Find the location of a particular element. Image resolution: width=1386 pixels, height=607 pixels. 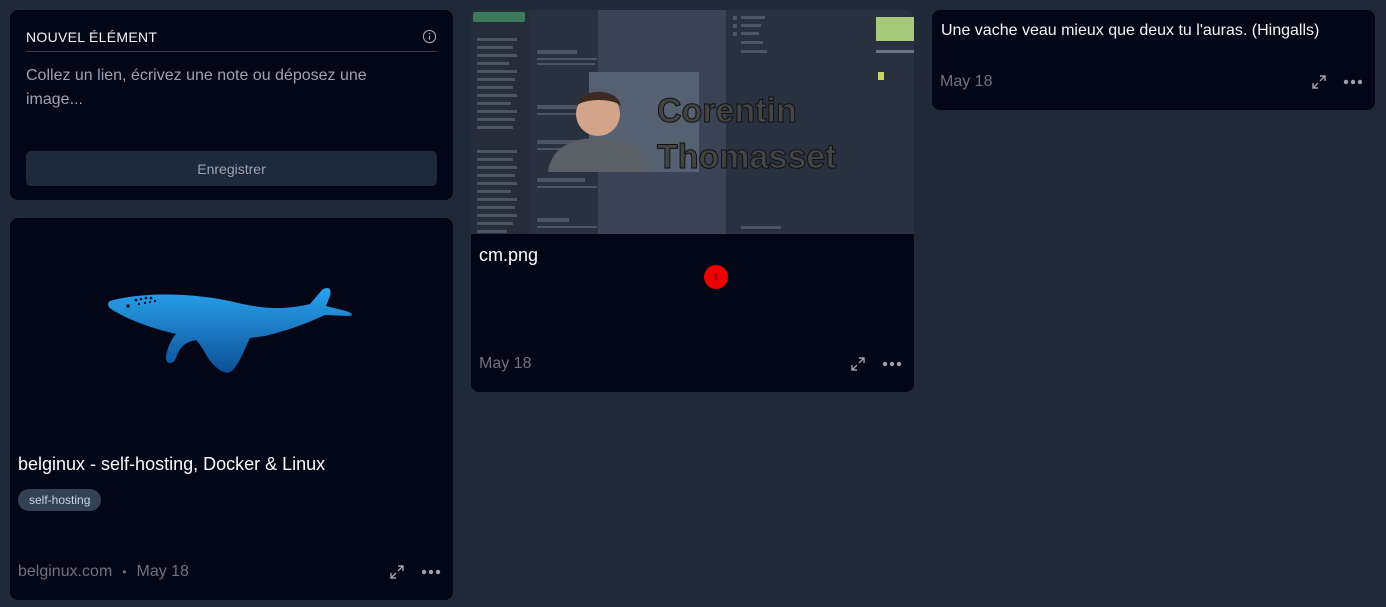

overlay-text-line1: Corentin is located at coordinates (727, 111).